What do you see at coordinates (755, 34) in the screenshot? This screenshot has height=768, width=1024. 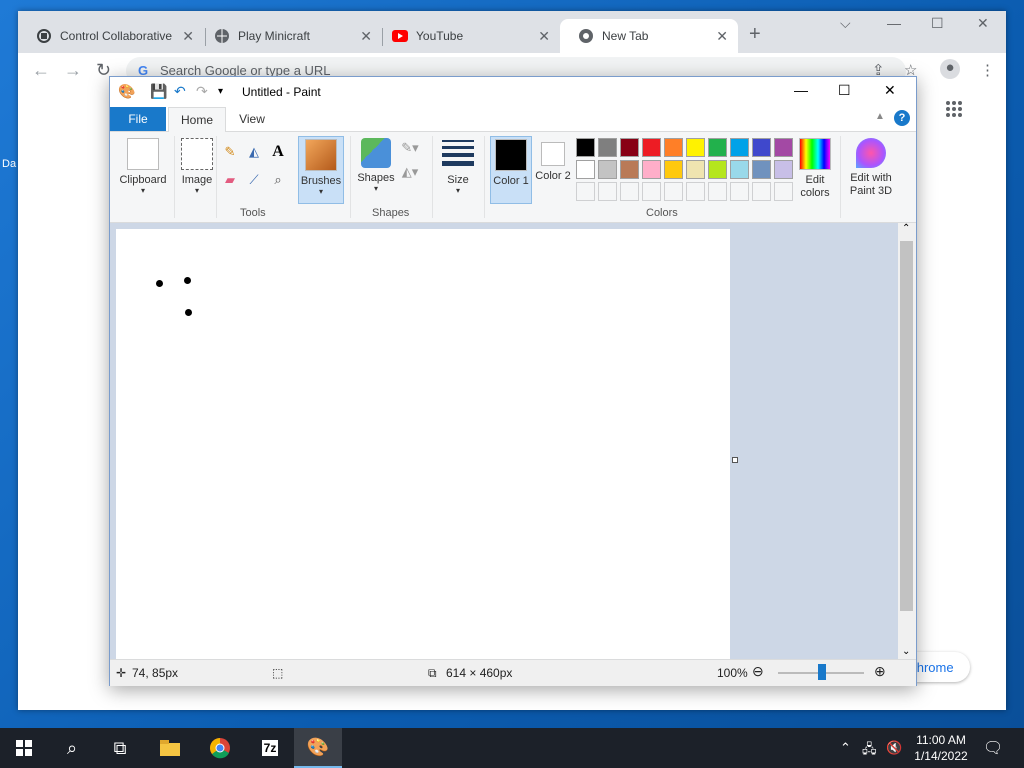 I see `new-tab-button: +` at bounding box center [755, 34].